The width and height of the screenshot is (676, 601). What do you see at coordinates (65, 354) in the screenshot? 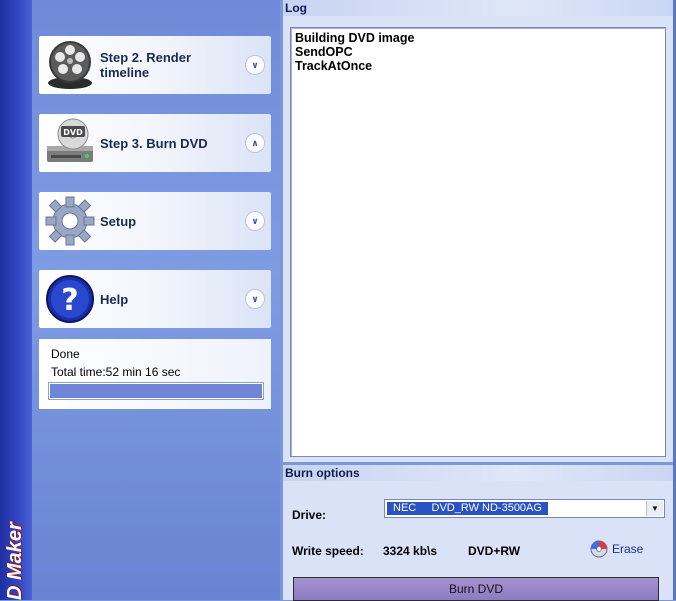
I see `status-text: Done` at bounding box center [65, 354].